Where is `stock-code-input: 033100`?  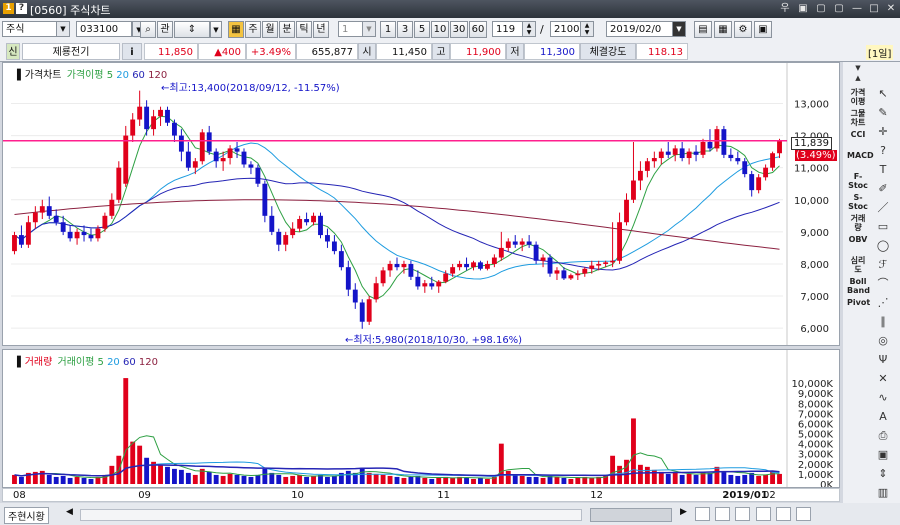
stock-code-input: 033100 is located at coordinates (104, 29).